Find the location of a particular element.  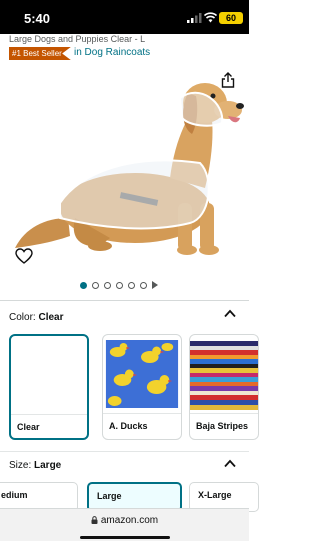

color-selected-value: Clear is located at coordinates (51, 317).